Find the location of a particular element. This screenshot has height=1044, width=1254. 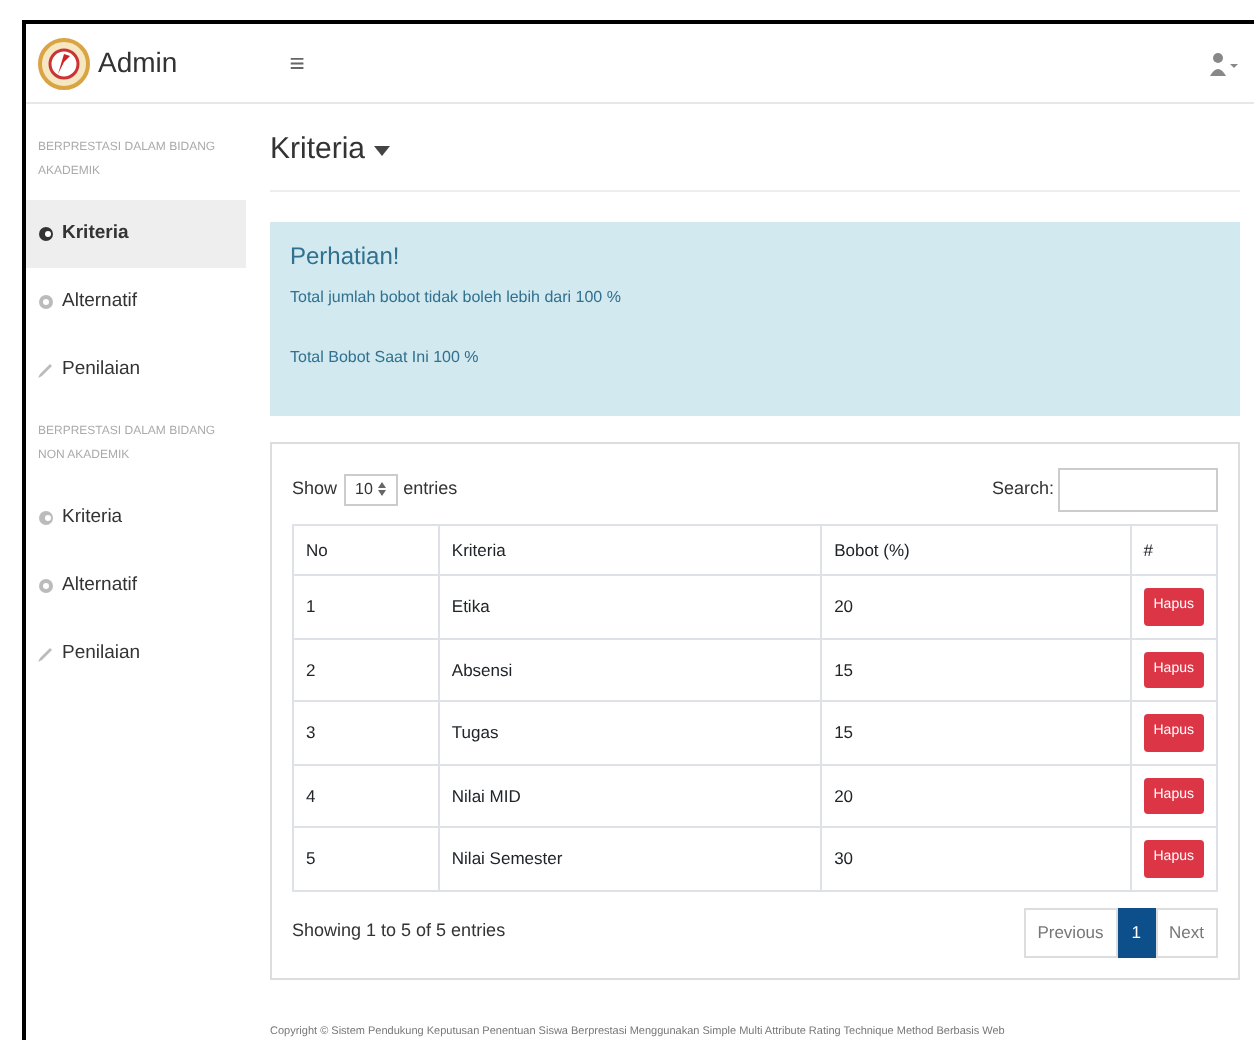

logo-icon is located at coordinates (64, 63).